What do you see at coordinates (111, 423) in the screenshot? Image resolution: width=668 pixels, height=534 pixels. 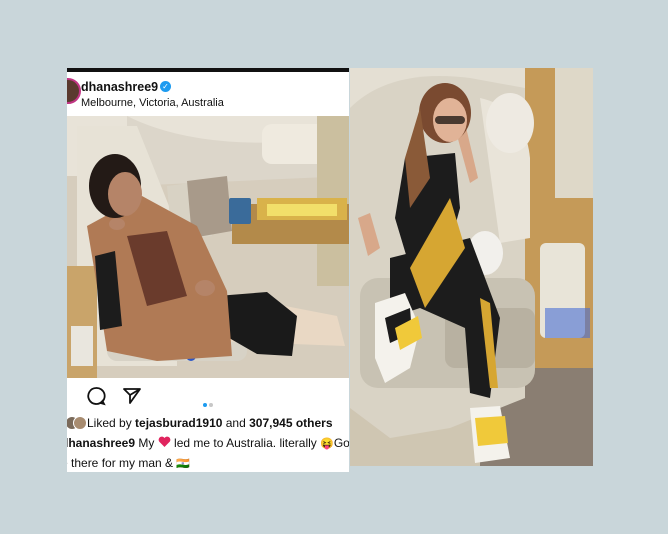 I see `likes-prefix: Liked by` at bounding box center [111, 423].